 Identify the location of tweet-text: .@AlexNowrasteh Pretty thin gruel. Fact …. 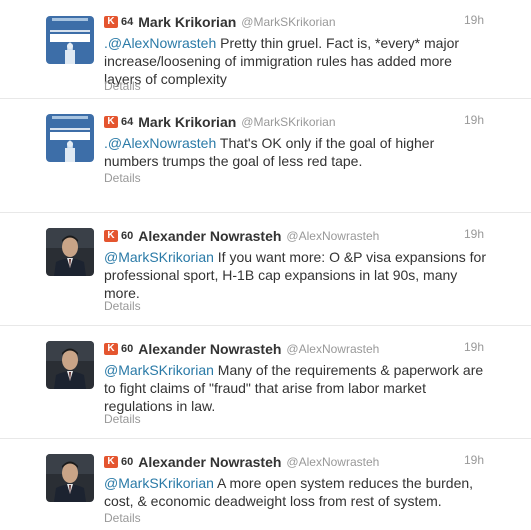
(296, 61).